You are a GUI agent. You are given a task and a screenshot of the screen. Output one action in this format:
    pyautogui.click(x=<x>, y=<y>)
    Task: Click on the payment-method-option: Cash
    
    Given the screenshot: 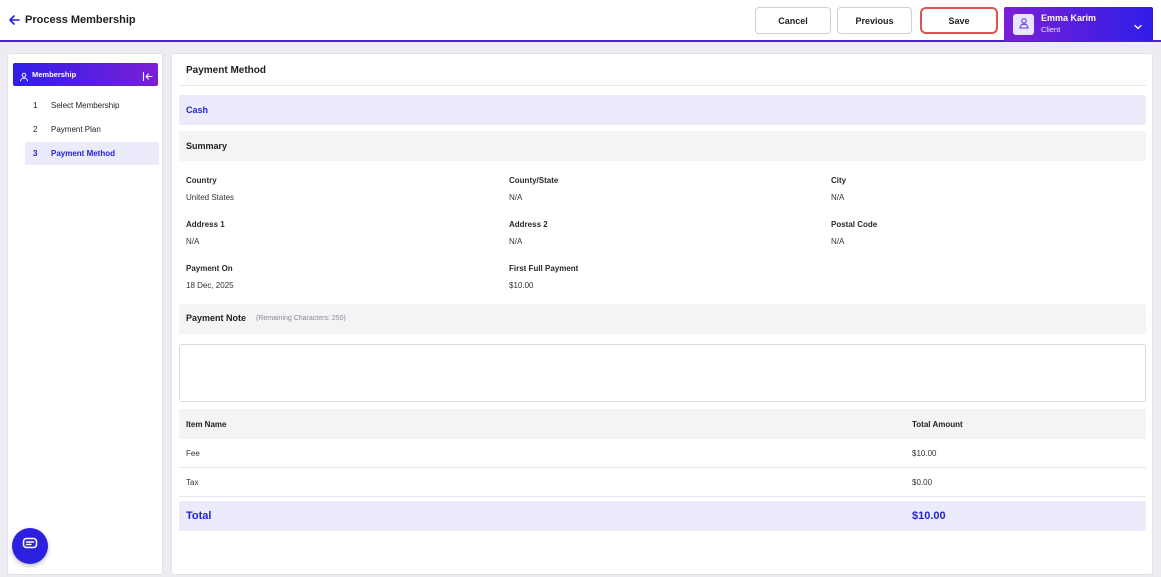 What is the action you would take?
    pyautogui.click(x=662, y=110)
    